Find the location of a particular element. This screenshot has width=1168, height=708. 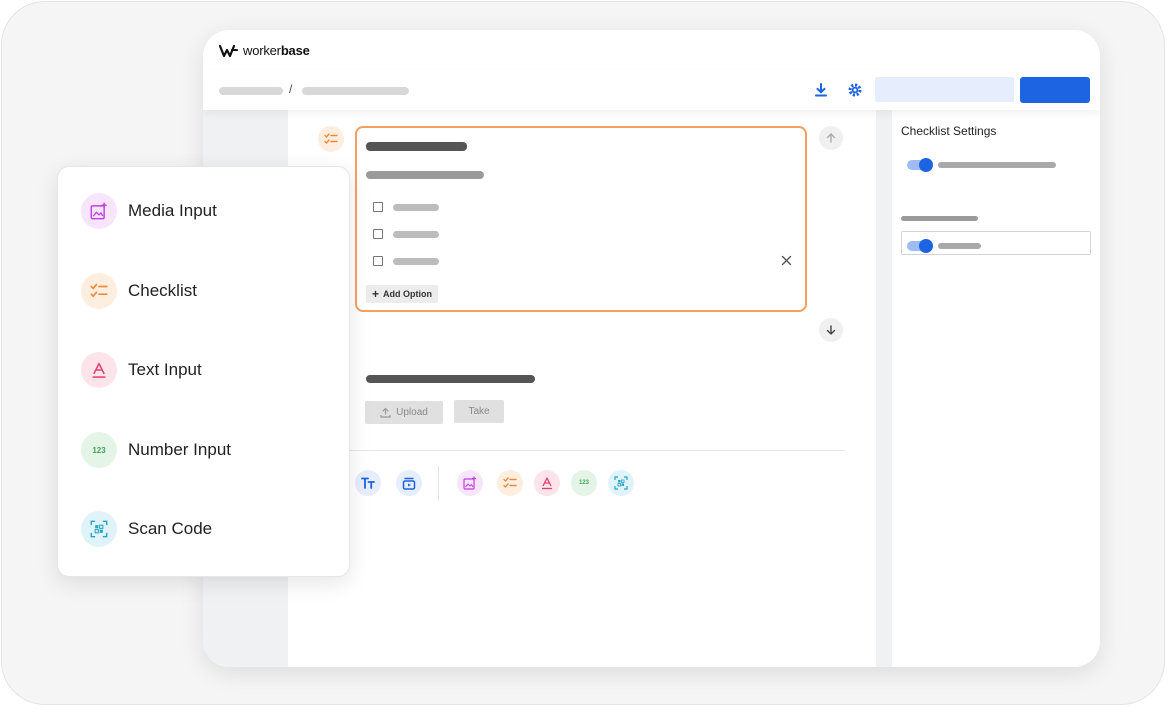

menu-item-label: Number Input is located at coordinates (179, 449).